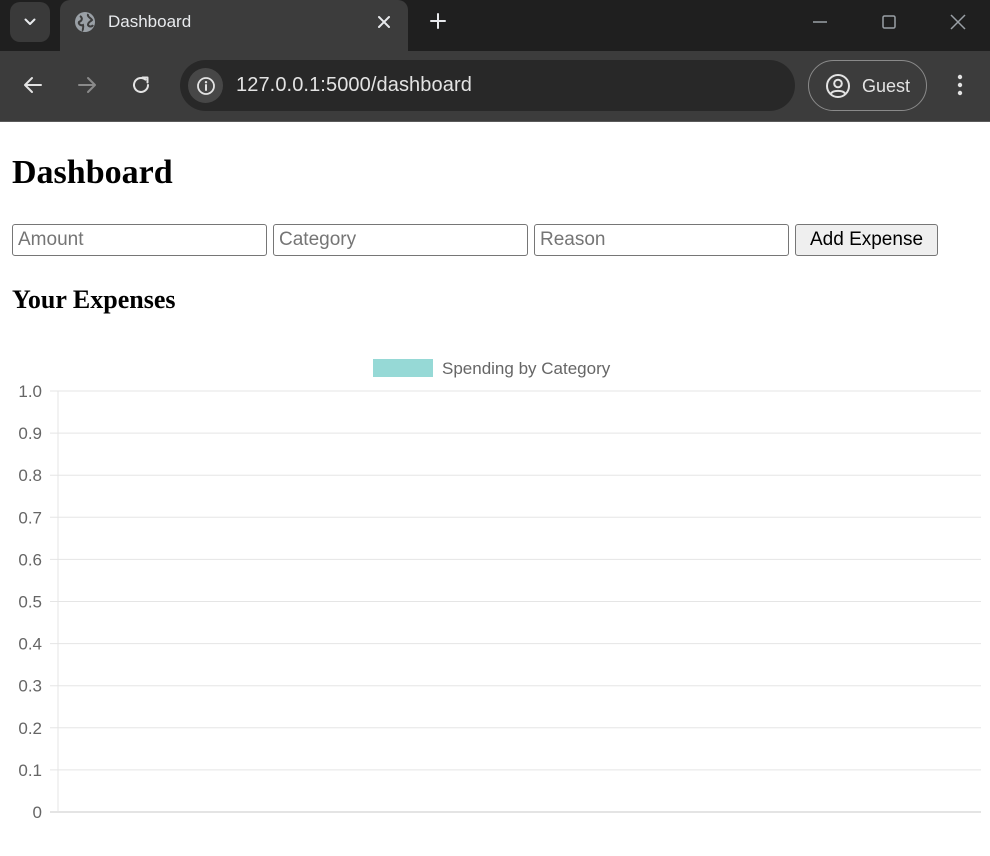 The width and height of the screenshot is (990, 856). Describe the element at coordinates (234, 25) in the screenshot. I see `browser-tab-active: Dashboard` at that location.